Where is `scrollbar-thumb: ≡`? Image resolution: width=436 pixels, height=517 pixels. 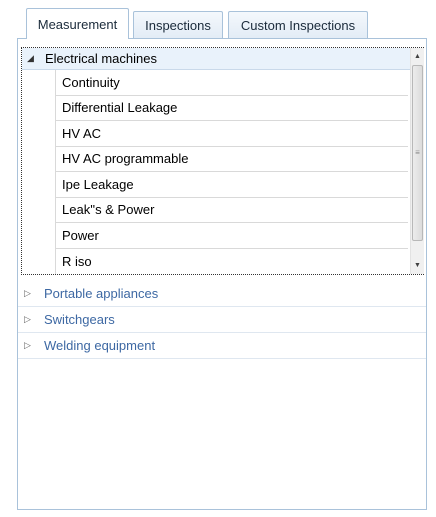
scrollbar-thumb: ≡ is located at coordinates (417, 153).